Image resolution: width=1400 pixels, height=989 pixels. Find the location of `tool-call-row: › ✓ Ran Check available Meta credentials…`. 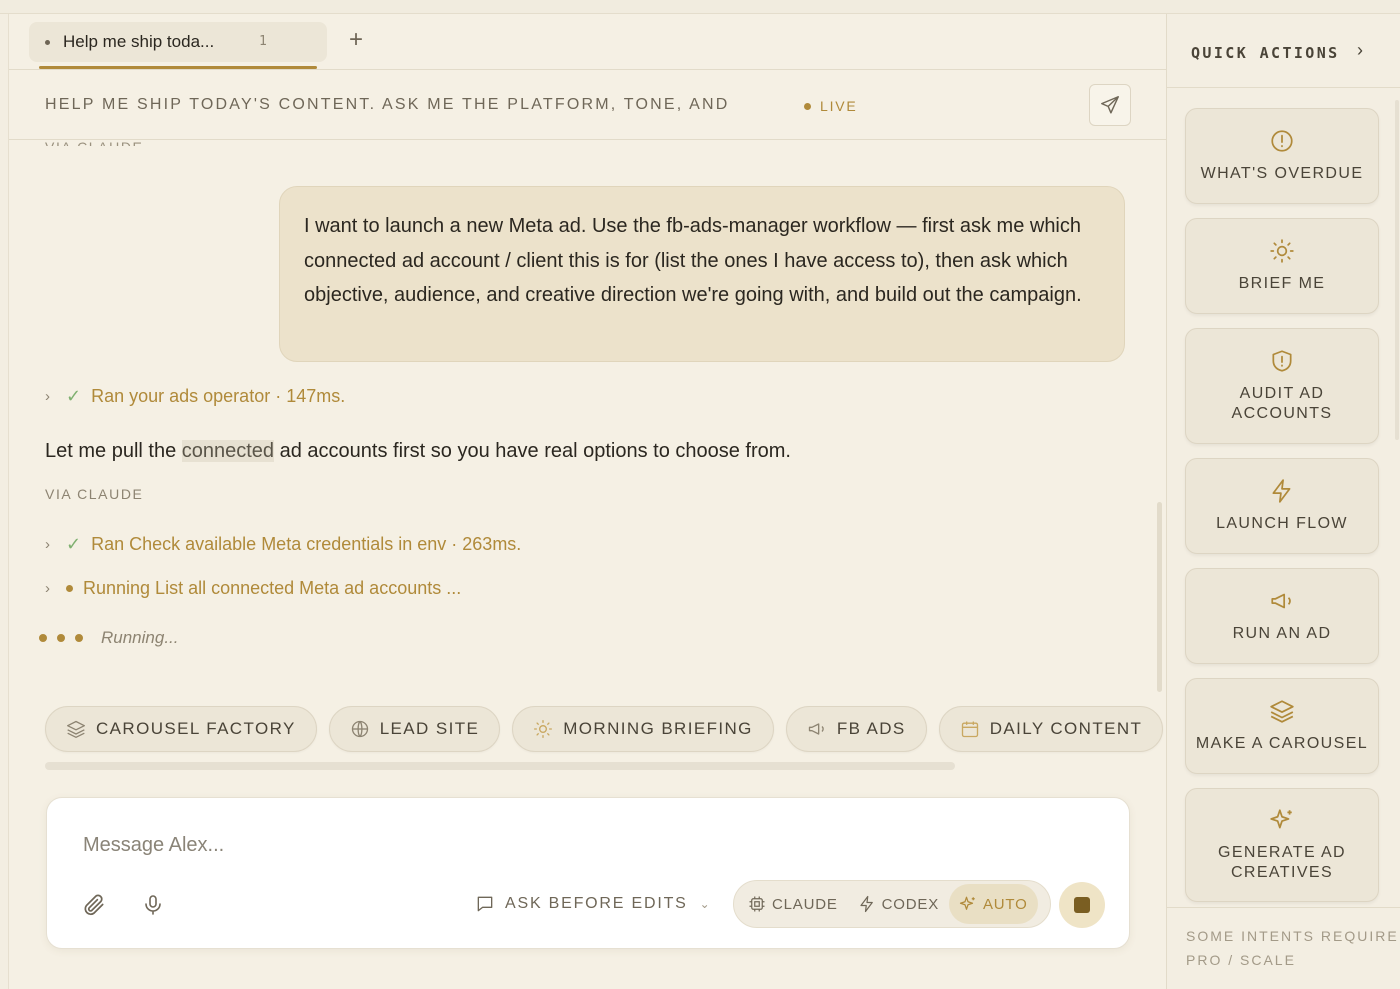

tool-call-row: › ✓ Ran Check available Meta credentials… is located at coordinates (283, 544).